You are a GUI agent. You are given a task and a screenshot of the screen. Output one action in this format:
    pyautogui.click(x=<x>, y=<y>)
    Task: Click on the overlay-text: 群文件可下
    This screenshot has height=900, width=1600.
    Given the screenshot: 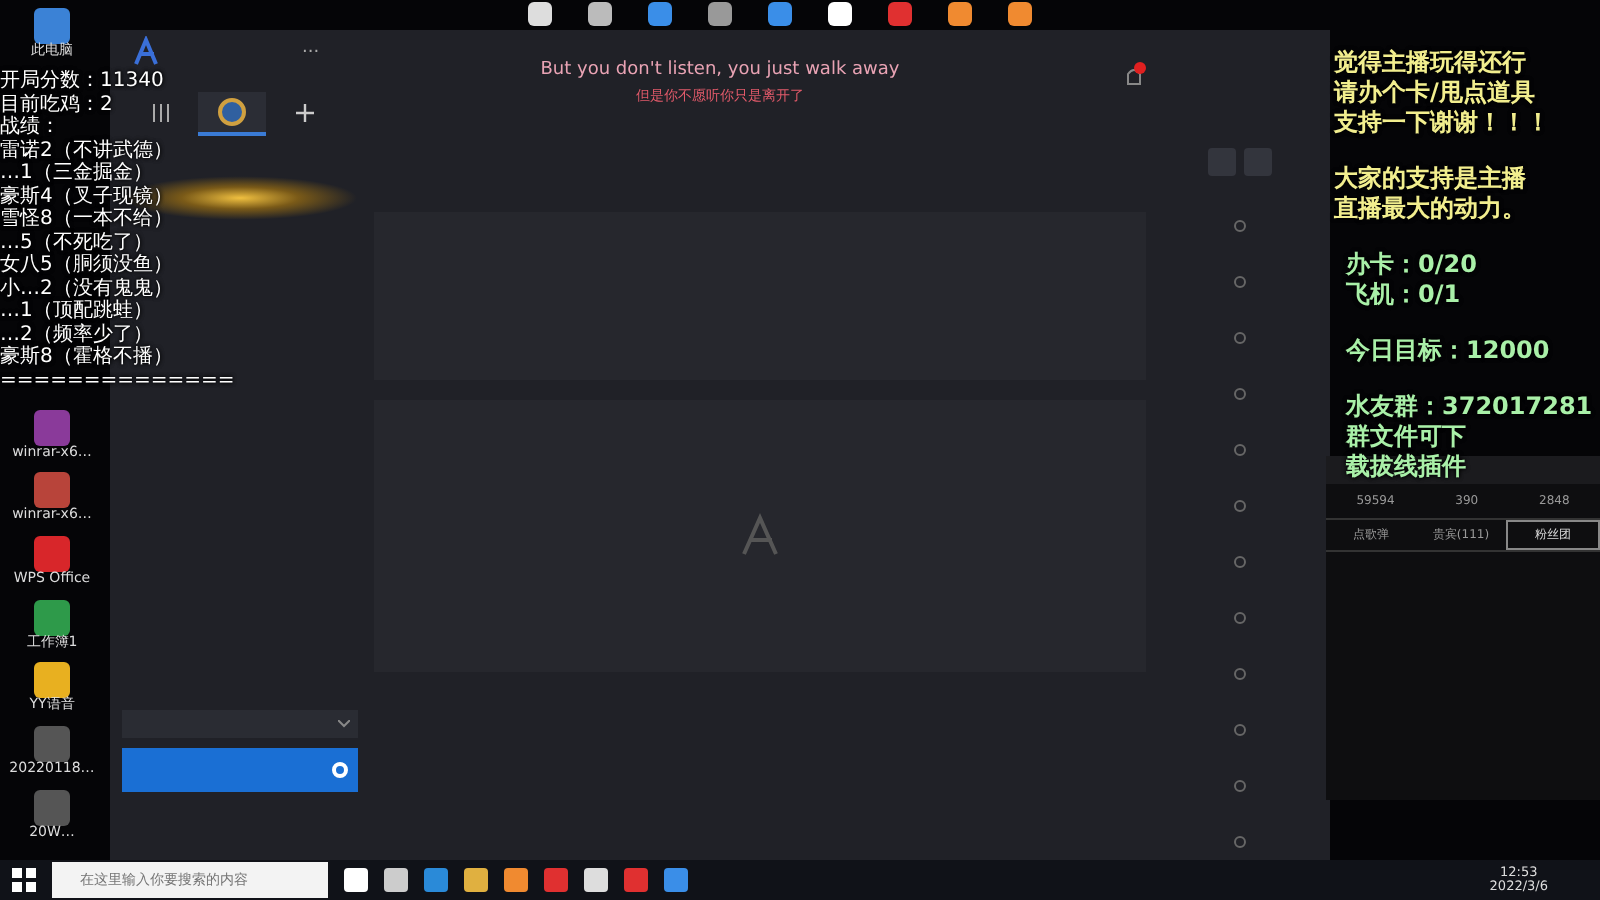 What is the action you would take?
    pyautogui.click(x=1406, y=437)
    